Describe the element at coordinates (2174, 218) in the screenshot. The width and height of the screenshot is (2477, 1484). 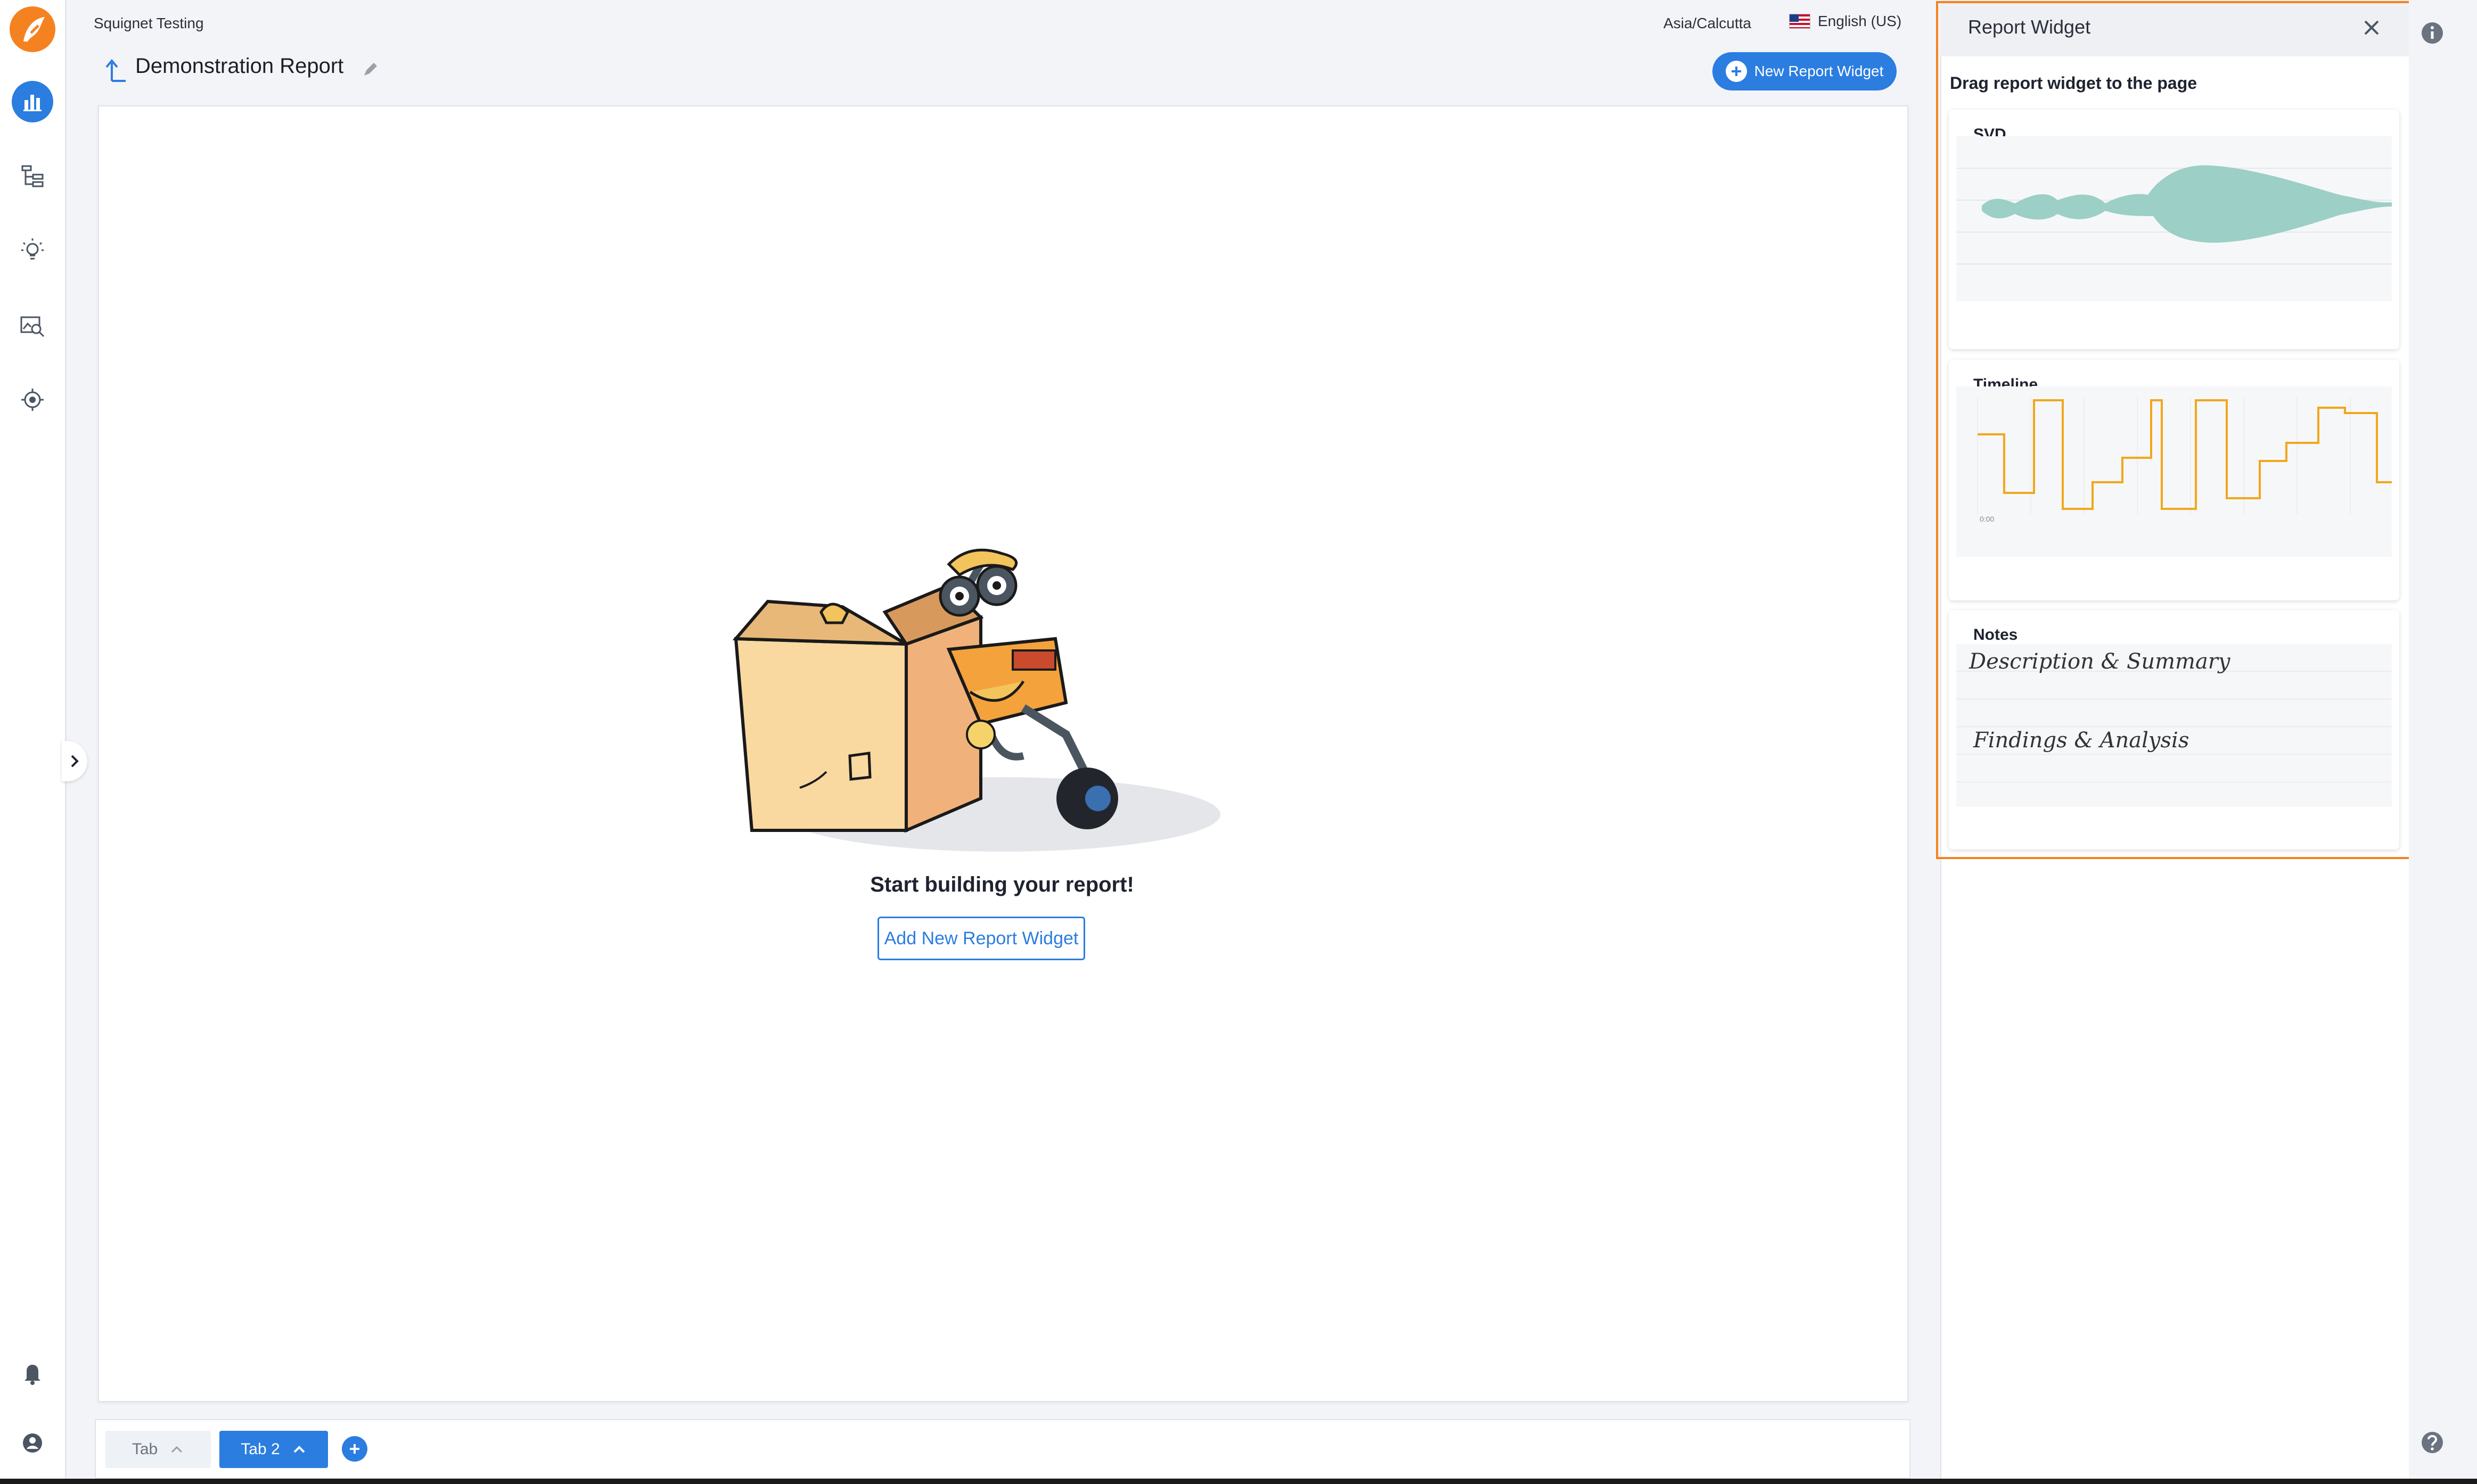
I see `svd-preview` at that location.